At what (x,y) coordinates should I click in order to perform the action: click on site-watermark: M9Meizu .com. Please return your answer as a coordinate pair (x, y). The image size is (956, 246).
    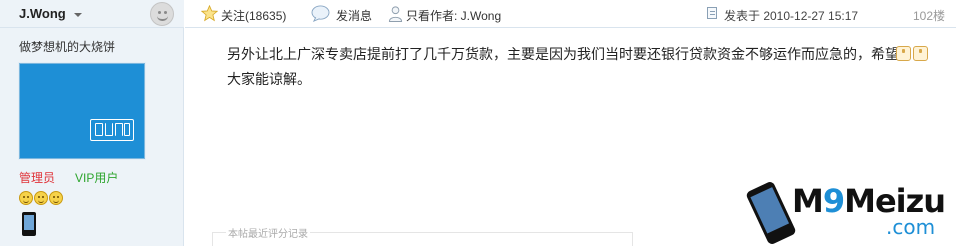
    Looking at the image, I should click on (850, 212).